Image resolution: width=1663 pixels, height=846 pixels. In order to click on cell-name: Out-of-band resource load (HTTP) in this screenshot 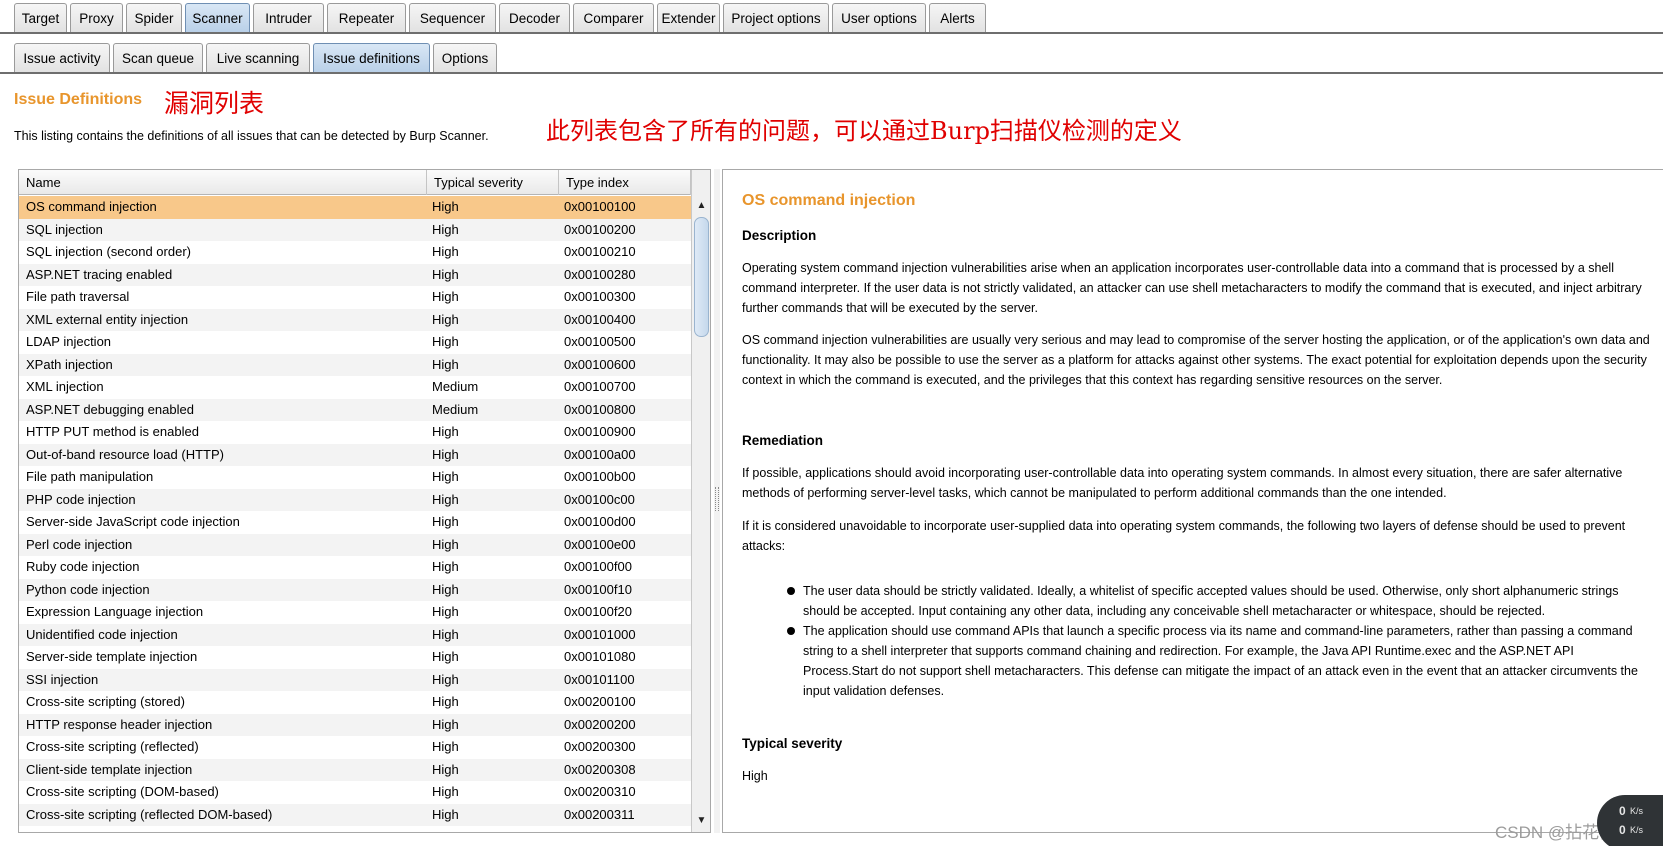, I will do `click(125, 454)`.